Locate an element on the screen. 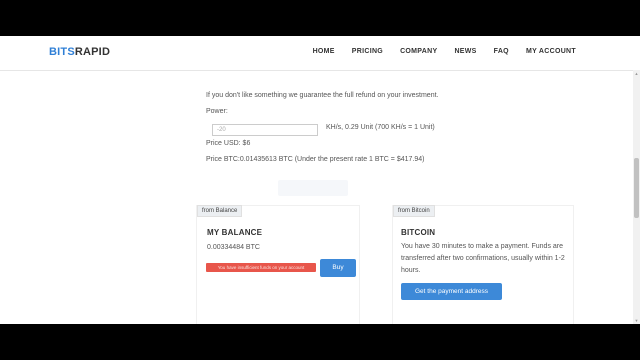  bitcoin-description-line3: hours. is located at coordinates (411, 270).